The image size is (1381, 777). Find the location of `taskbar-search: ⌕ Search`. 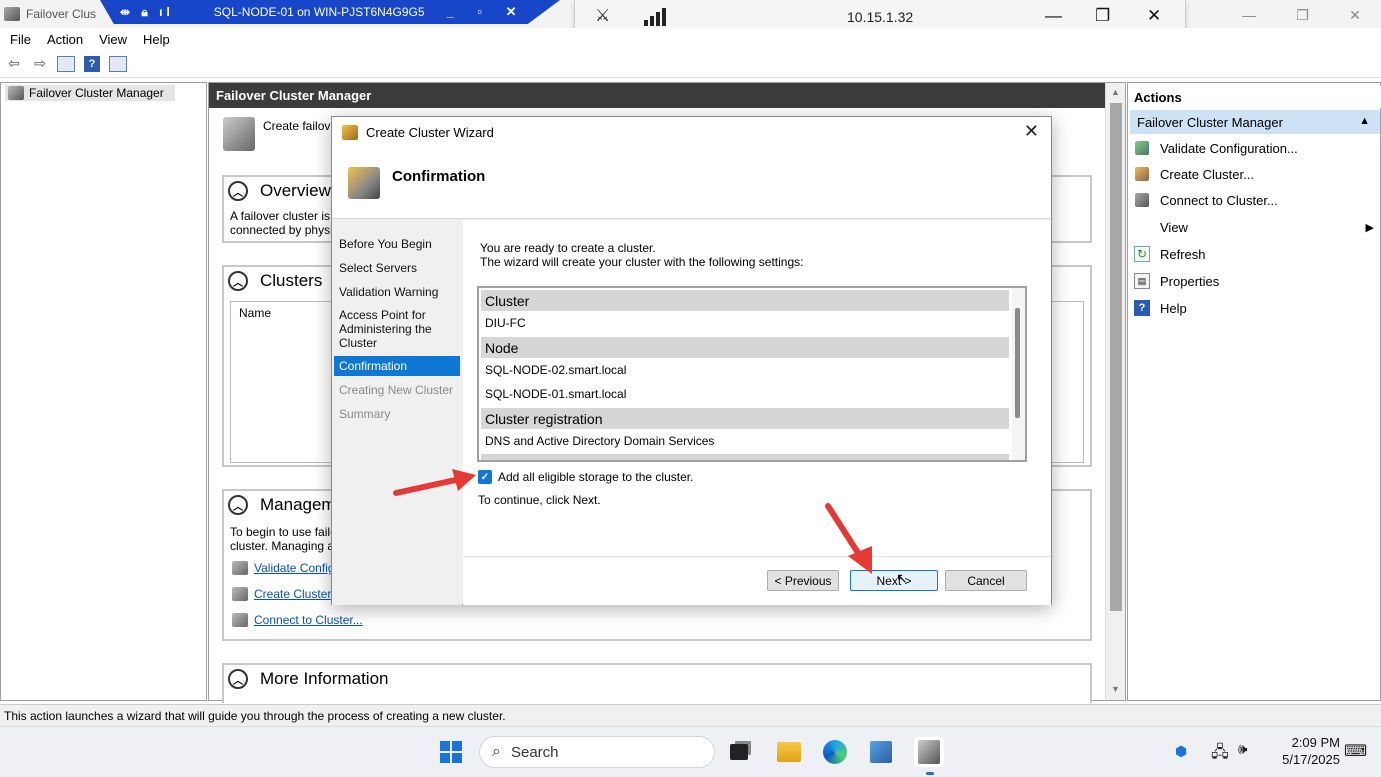

taskbar-search: ⌕ Search is located at coordinates (597, 752).